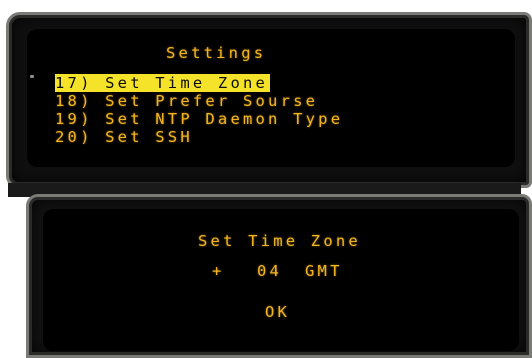 The image size is (532, 358). What do you see at coordinates (32, 76) in the screenshot?
I see `bezel-reflection` at bounding box center [32, 76].